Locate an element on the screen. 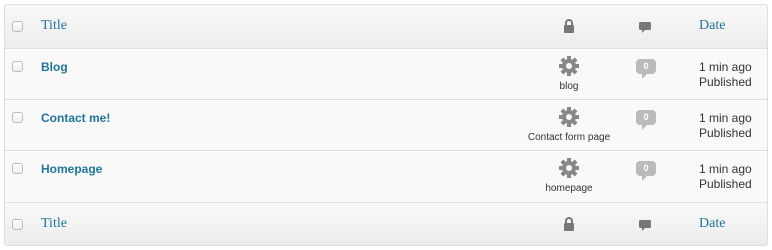 This screenshot has width=772, height=250. template-cell: blog is located at coordinates (569, 76).